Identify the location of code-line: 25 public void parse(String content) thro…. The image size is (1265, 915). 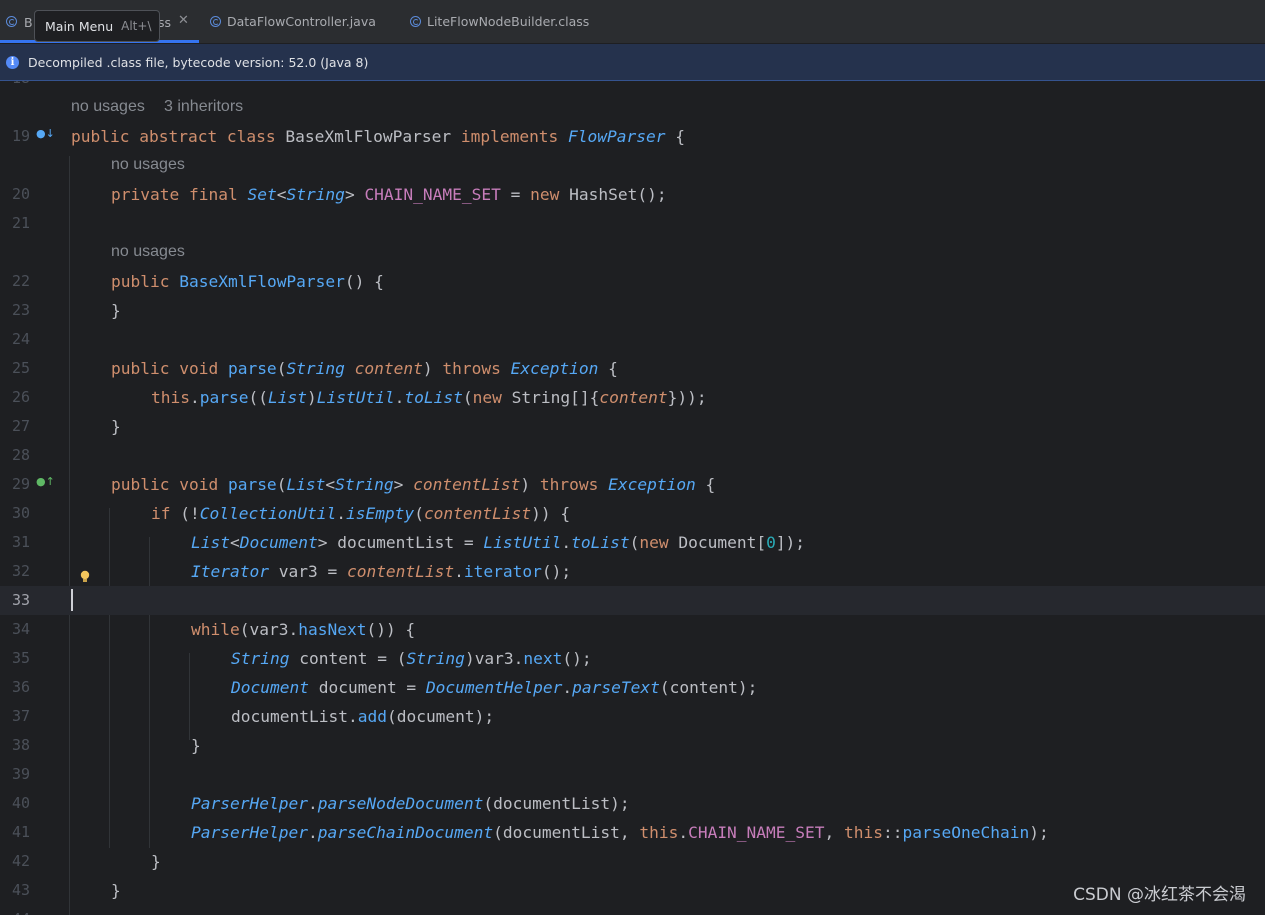
(632, 368).